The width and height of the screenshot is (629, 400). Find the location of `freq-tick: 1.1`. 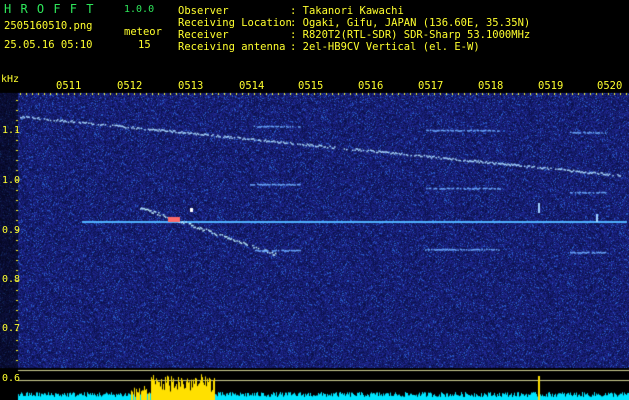

freq-tick: 1.1 is located at coordinates (11, 130).